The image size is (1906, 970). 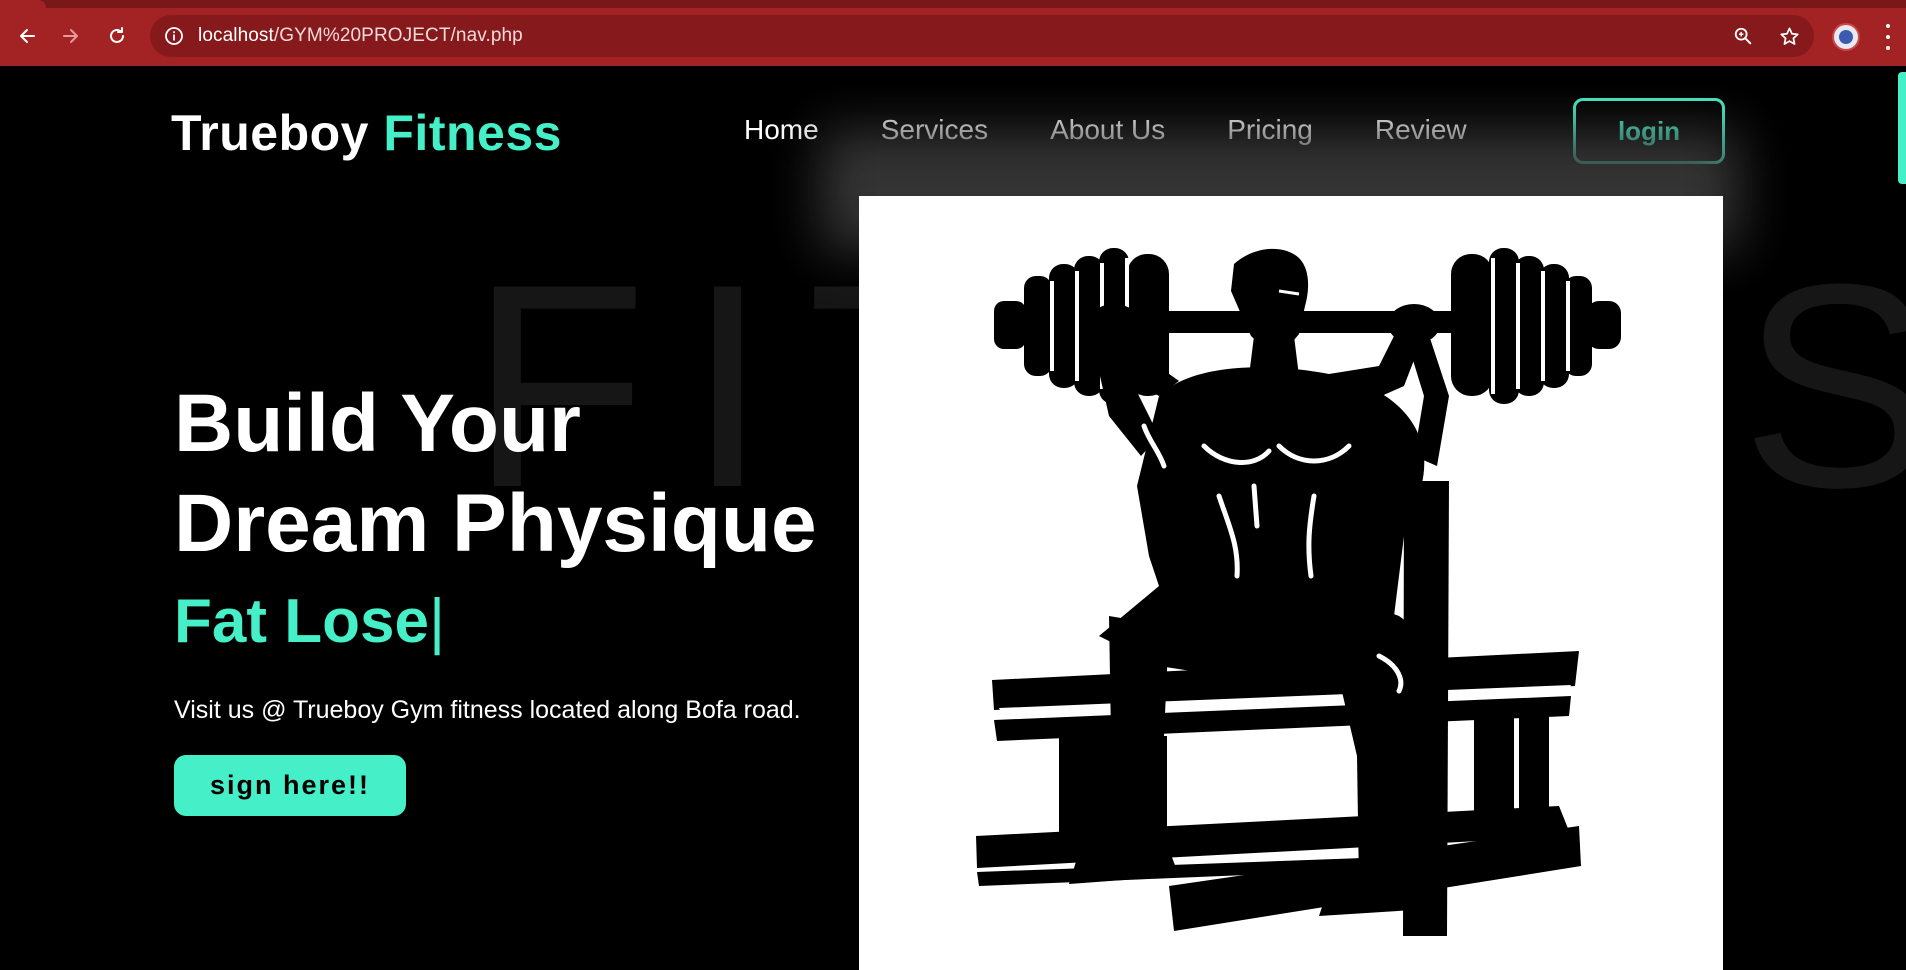 I want to click on typed-word: Fat Lose, so click(x=301, y=621).